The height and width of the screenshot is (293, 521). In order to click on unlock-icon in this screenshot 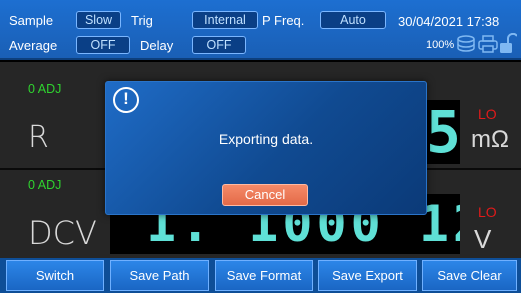, I will do `click(508, 43)`.